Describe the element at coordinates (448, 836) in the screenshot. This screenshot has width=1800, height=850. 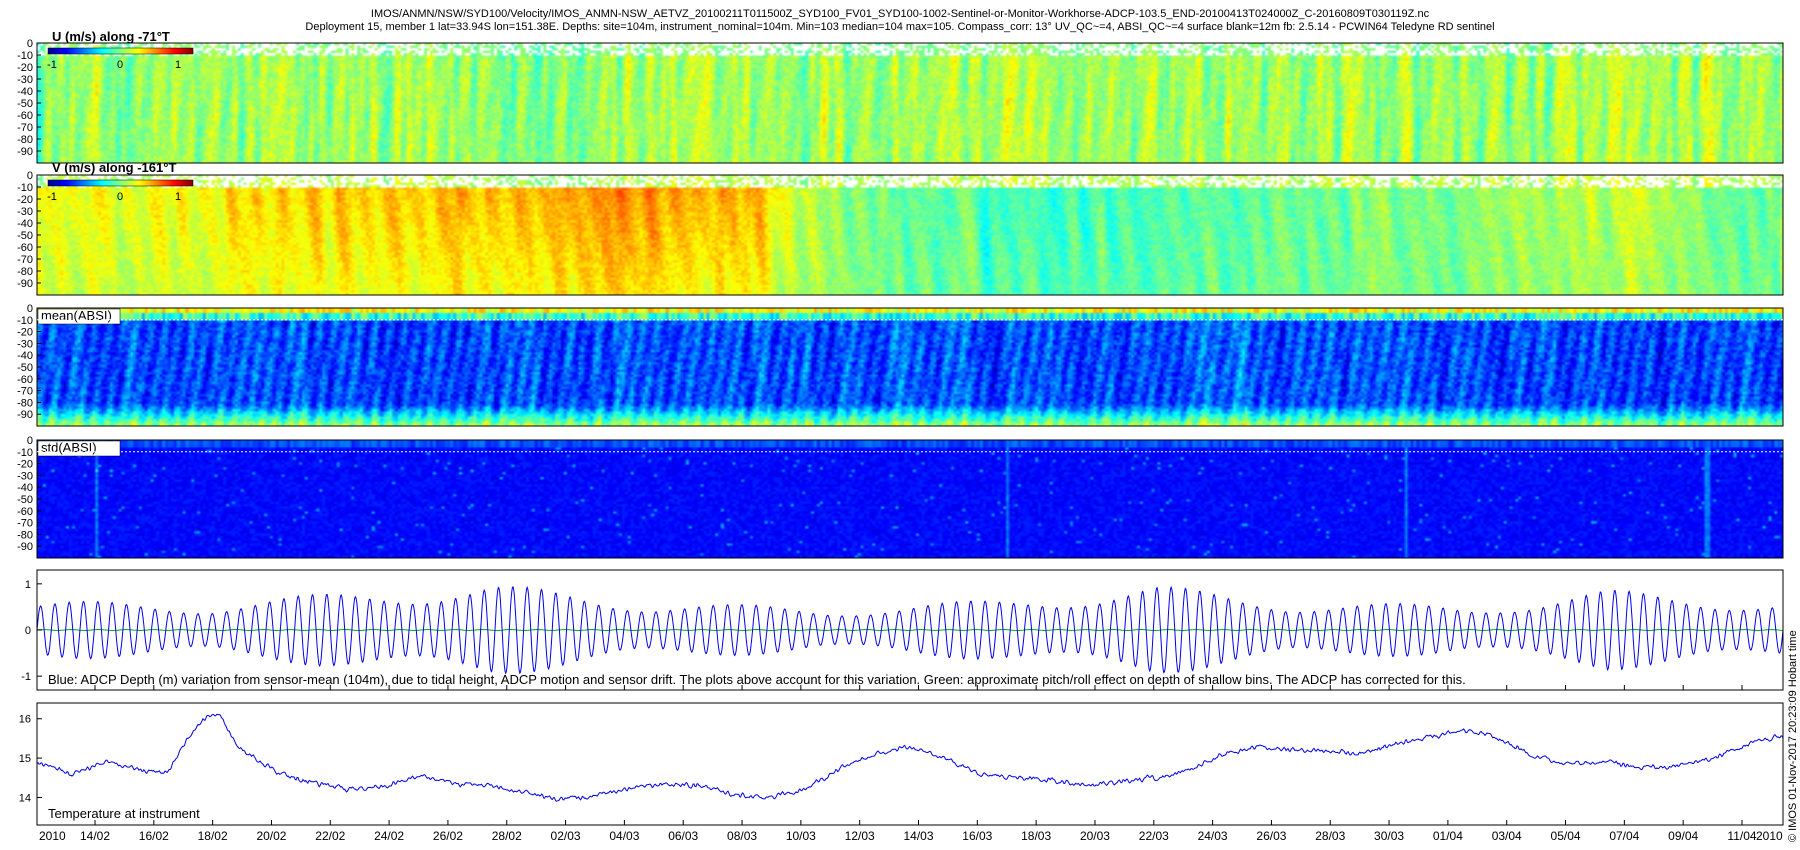
I see `xtick-label: 26/02` at that location.